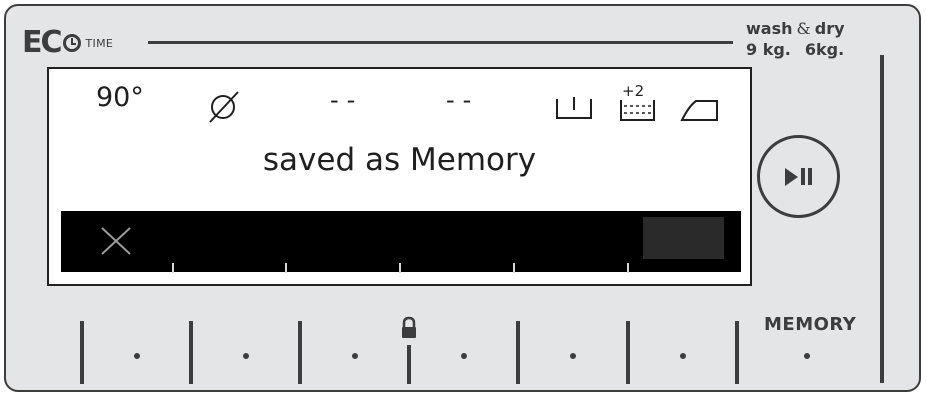 Image resolution: width=927 pixels, height=398 pixels. What do you see at coordinates (440, 42) in the screenshot?
I see `top-divider-line` at bounding box center [440, 42].